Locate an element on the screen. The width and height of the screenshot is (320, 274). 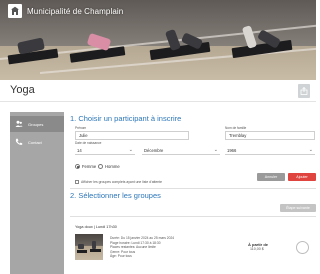
sidebar-item-label: Contact is located at coordinates (35, 142).